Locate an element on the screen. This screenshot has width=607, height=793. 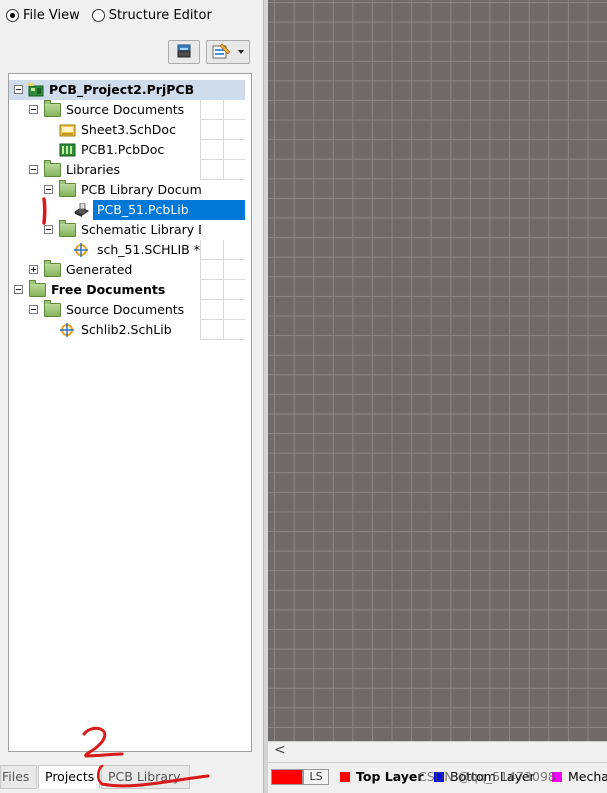
tree-item-generated: Generated is located at coordinates (127, 270).